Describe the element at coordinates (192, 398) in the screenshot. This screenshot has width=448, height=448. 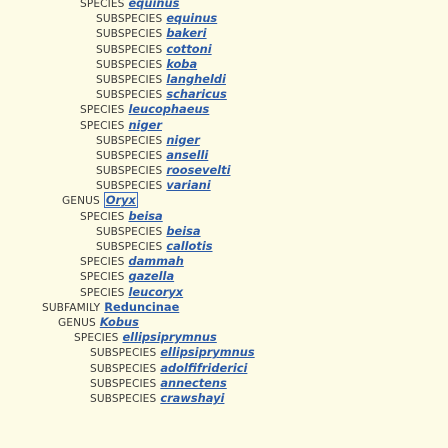
I see `taxon-link: crawshayi` at that location.